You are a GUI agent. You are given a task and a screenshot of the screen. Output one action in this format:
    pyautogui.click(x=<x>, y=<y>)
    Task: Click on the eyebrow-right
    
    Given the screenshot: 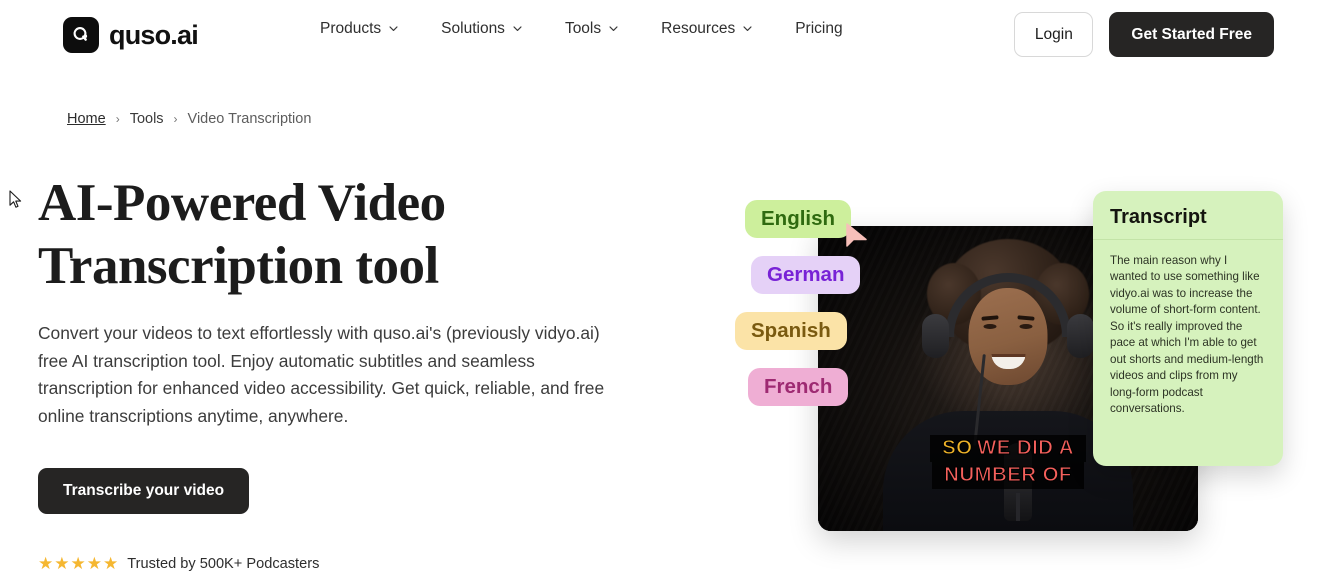 What is the action you would take?
    pyautogui.click(x=1026, y=318)
    